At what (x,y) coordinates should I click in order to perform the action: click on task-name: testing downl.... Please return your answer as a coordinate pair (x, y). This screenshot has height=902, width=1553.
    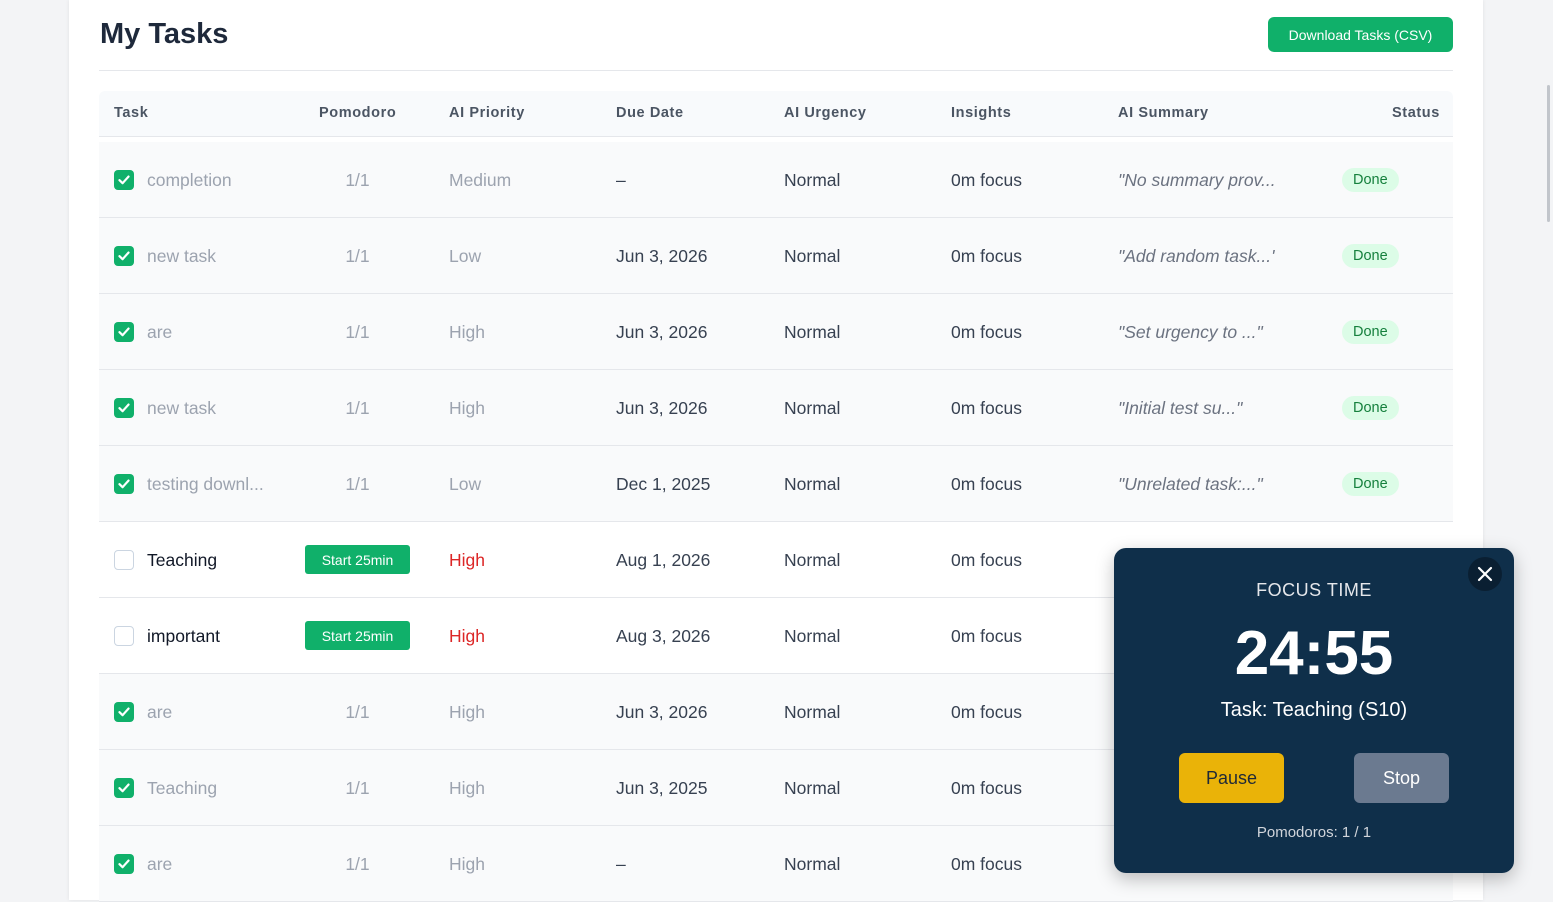
    Looking at the image, I should click on (205, 484).